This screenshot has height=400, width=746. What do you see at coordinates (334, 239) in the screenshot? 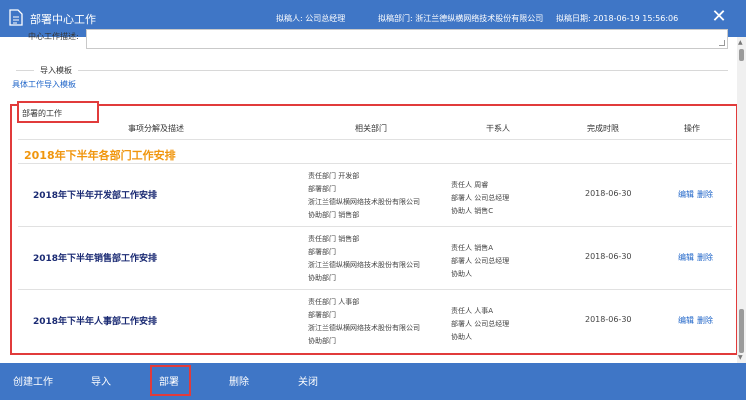
I see `dept-line: 责任部门 销售部` at bounding box center [334, 239].